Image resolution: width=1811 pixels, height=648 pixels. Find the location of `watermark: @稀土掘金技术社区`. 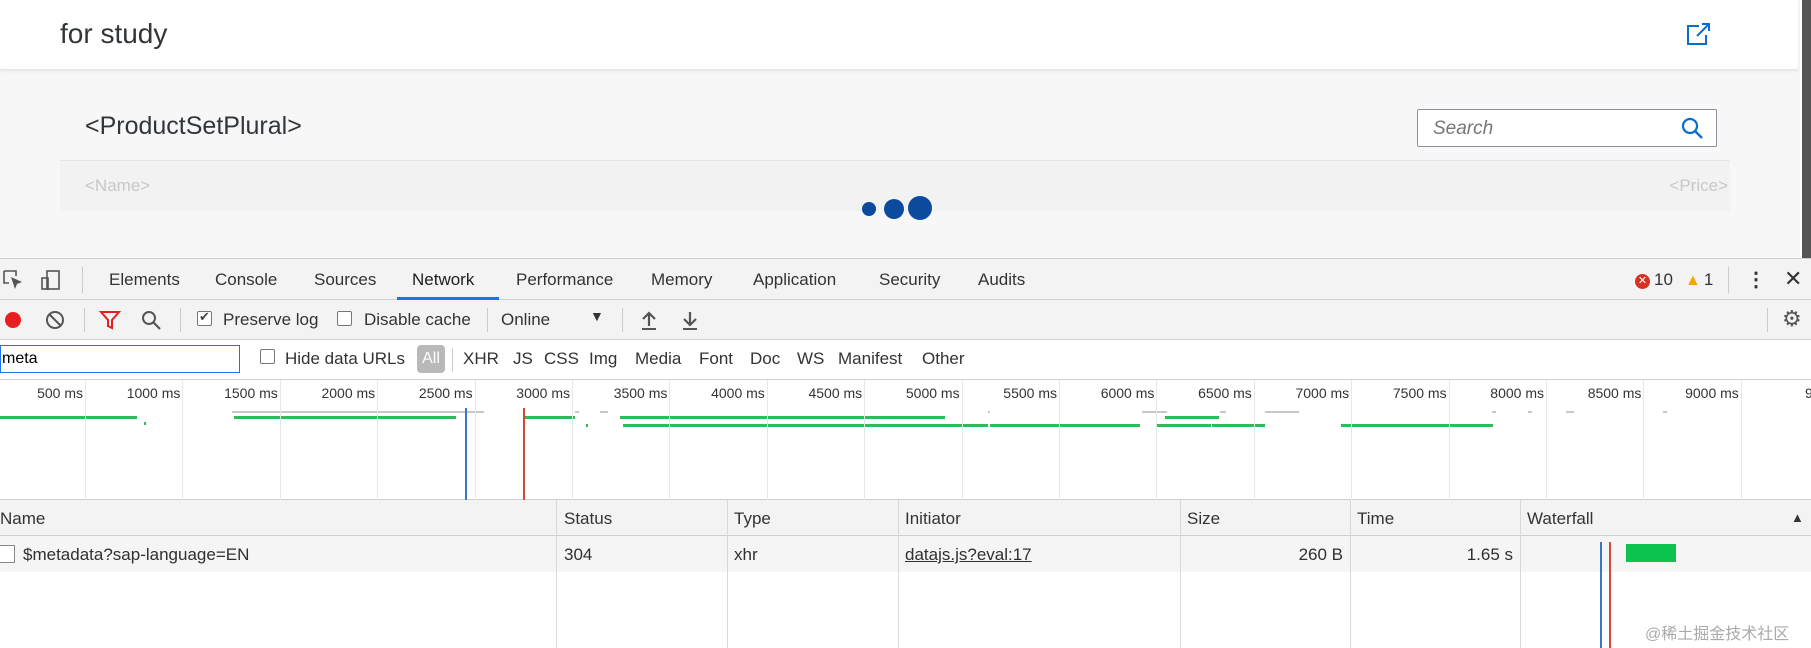

watermark: @稀土掘金技术社区 is located at coordinates (1717, 634).